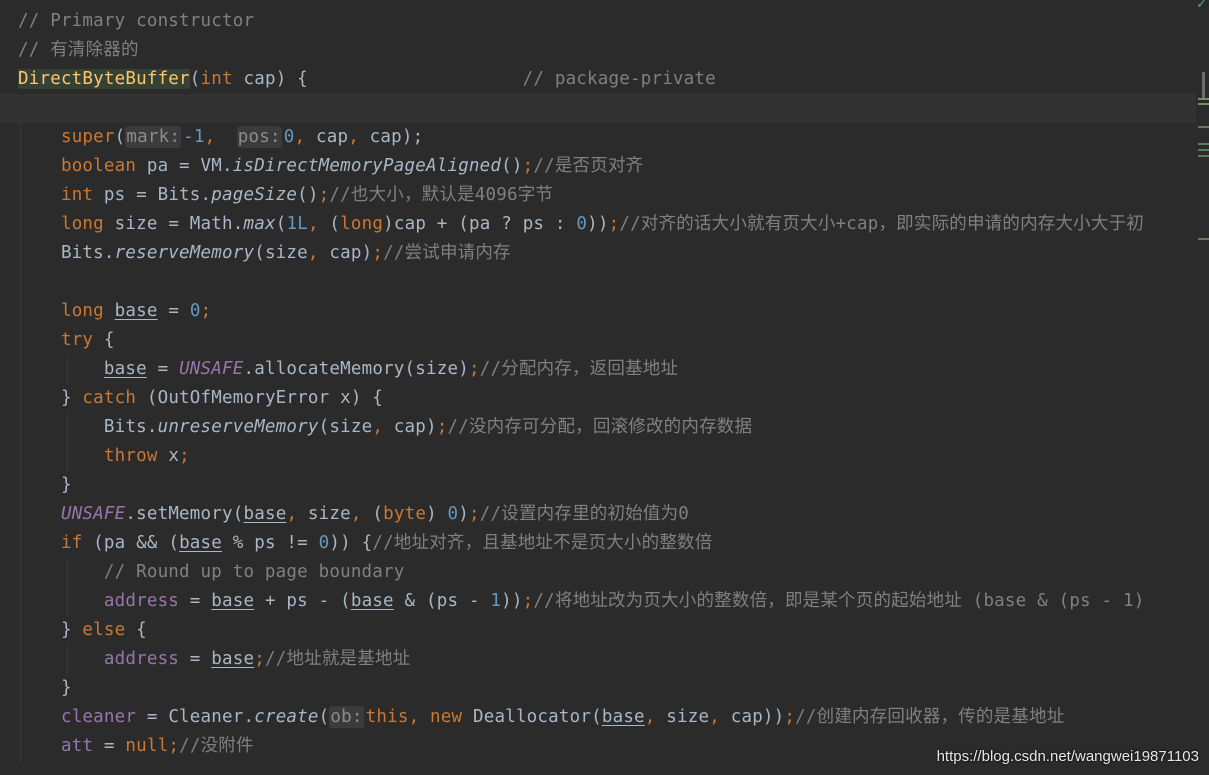  I want to click on code-token: byte, so click(405, 514).